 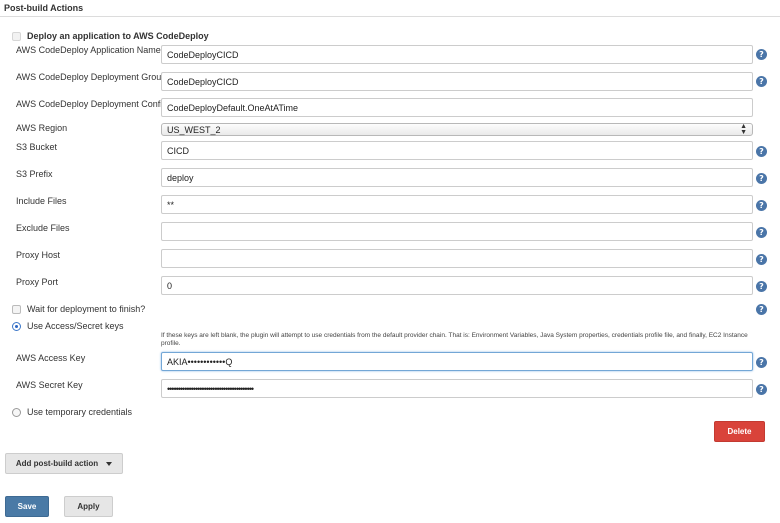 What do you see at coordinates (457, 177) in the screenshot?
I see `s3-prefix-input: deploy` at bounding box center [457, 177].